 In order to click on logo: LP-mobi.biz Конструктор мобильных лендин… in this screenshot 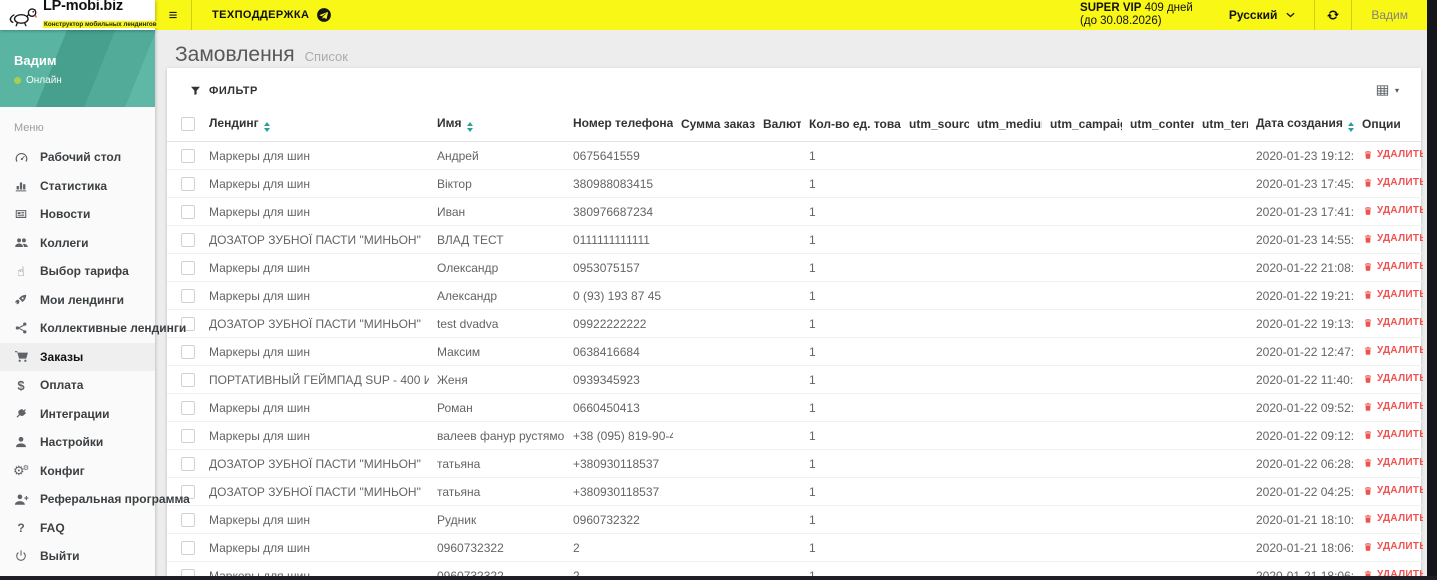, I will do `click(79, 15)`.